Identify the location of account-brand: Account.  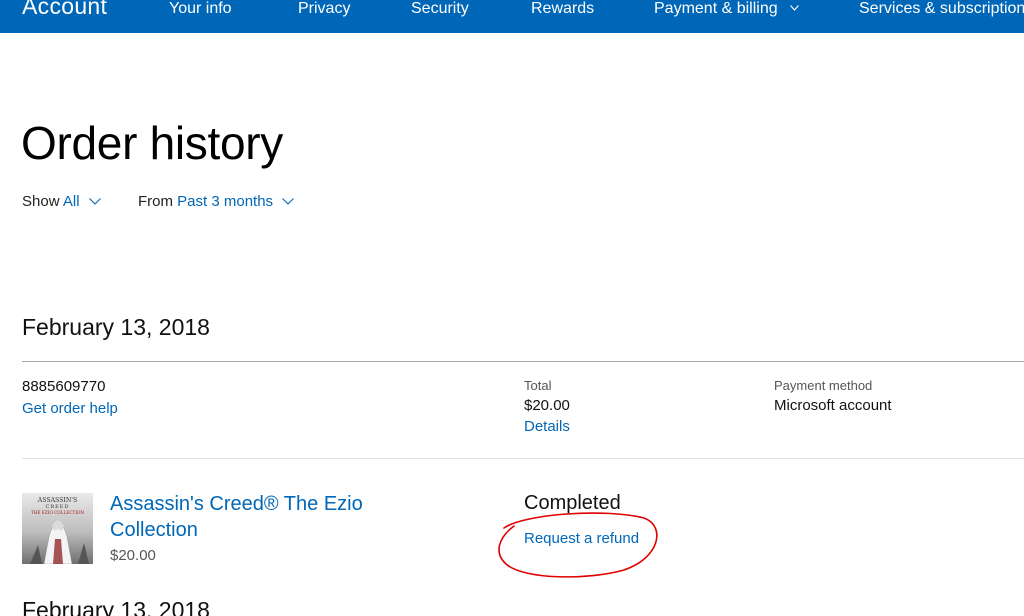
(64, 10).